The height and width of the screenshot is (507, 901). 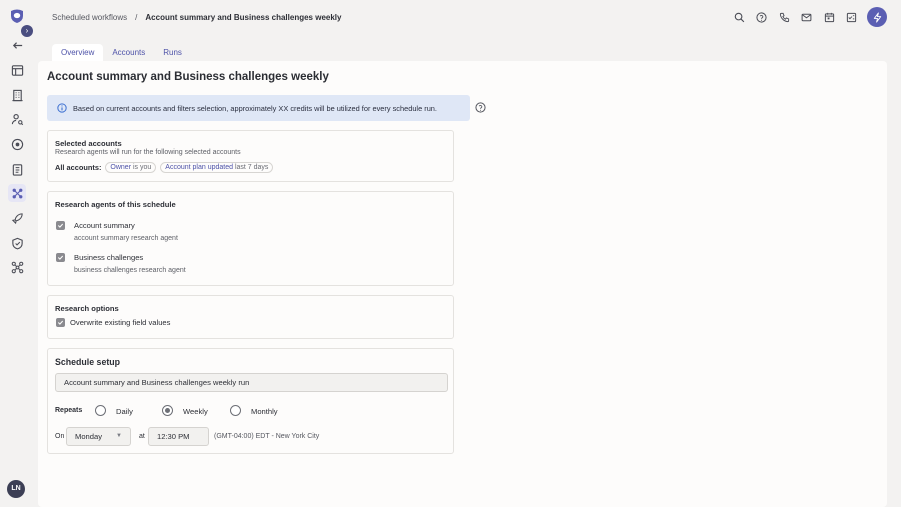 What do you see at coordinates (109, 257) in the screenshot?
I see `agent-name: Business challenges` at bounding box center [109, 257].